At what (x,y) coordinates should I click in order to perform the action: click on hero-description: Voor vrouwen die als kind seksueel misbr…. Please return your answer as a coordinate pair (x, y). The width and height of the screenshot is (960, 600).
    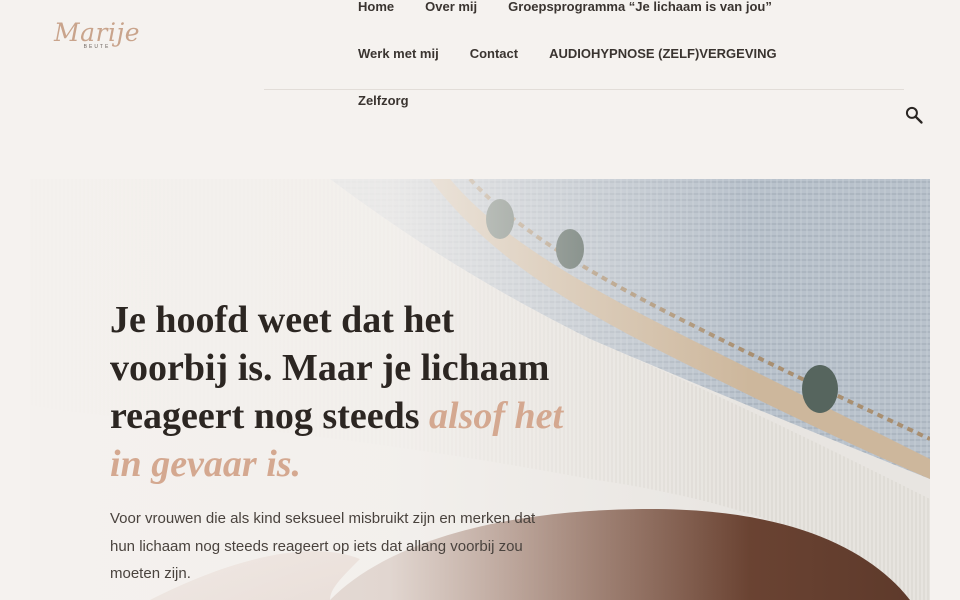
    Looking at the image, I should click on (323, 546).